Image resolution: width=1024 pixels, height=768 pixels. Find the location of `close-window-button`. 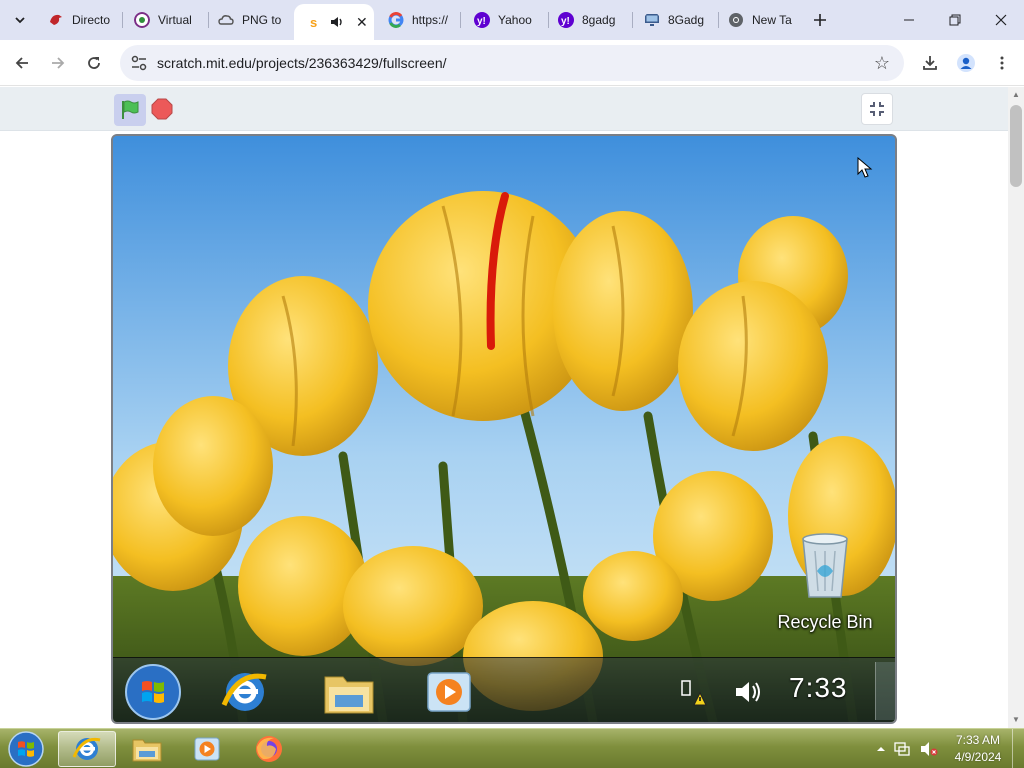

close-window-button is located at coordinates (1001, 20).